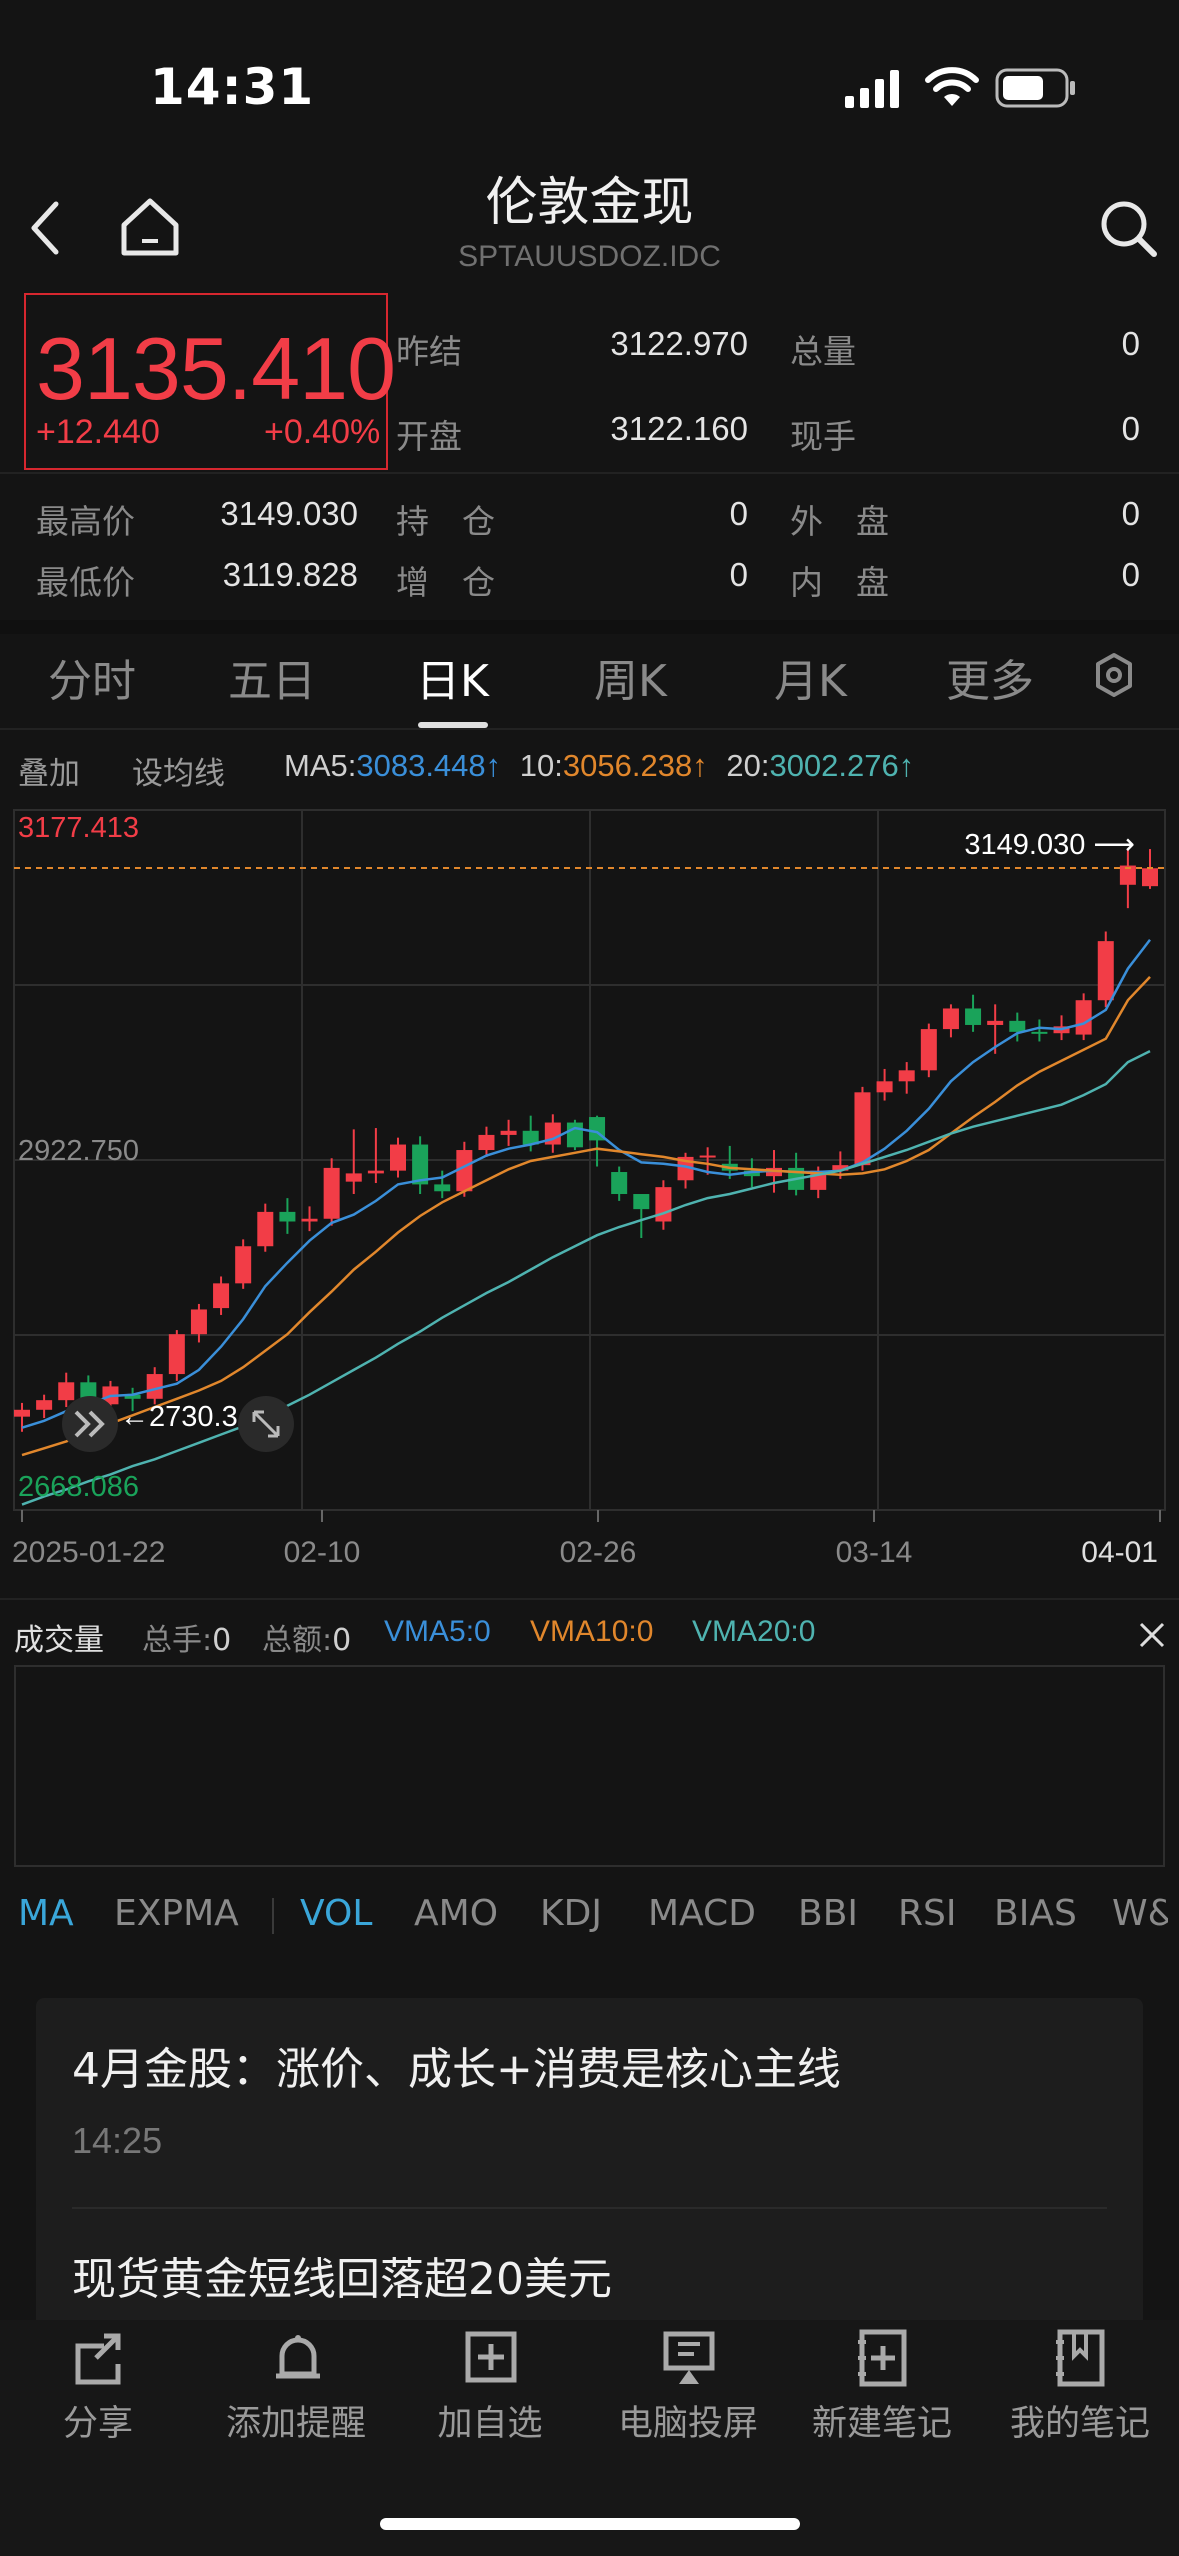  I want to click on vma20: VMA20:0, so click(754, 1631).